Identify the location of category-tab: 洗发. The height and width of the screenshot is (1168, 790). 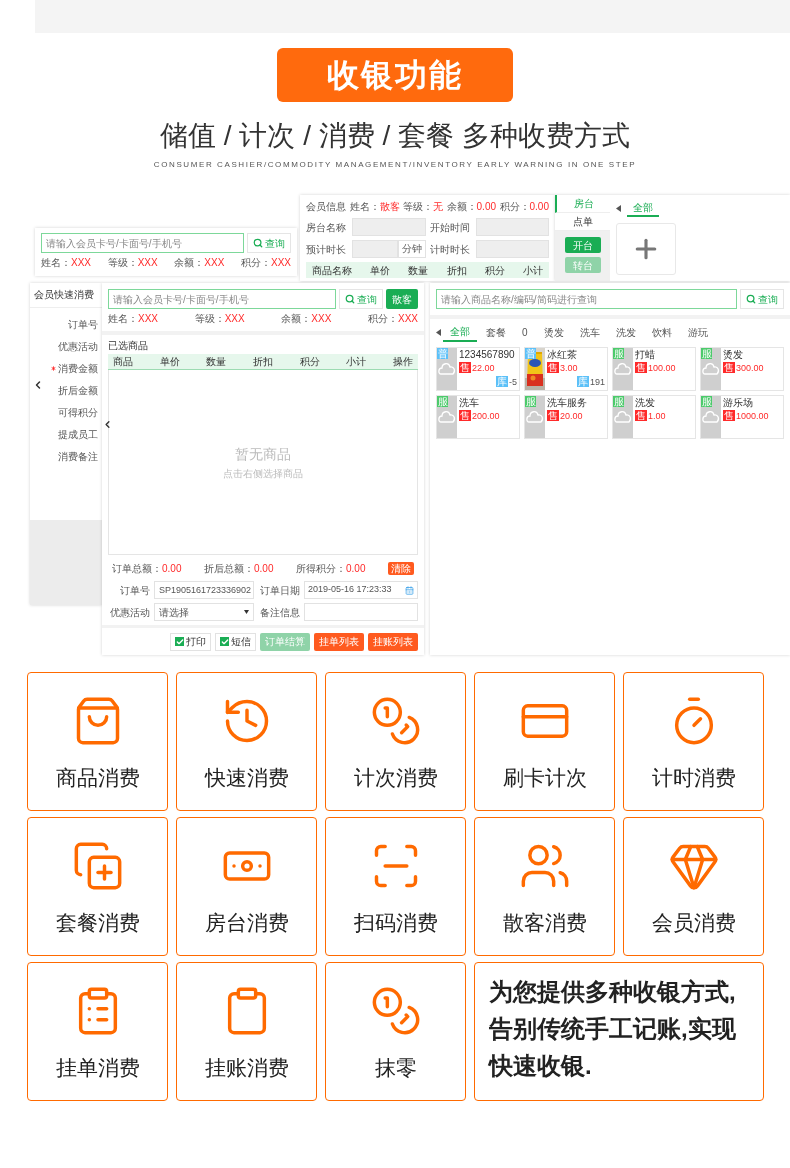
(625, 332).